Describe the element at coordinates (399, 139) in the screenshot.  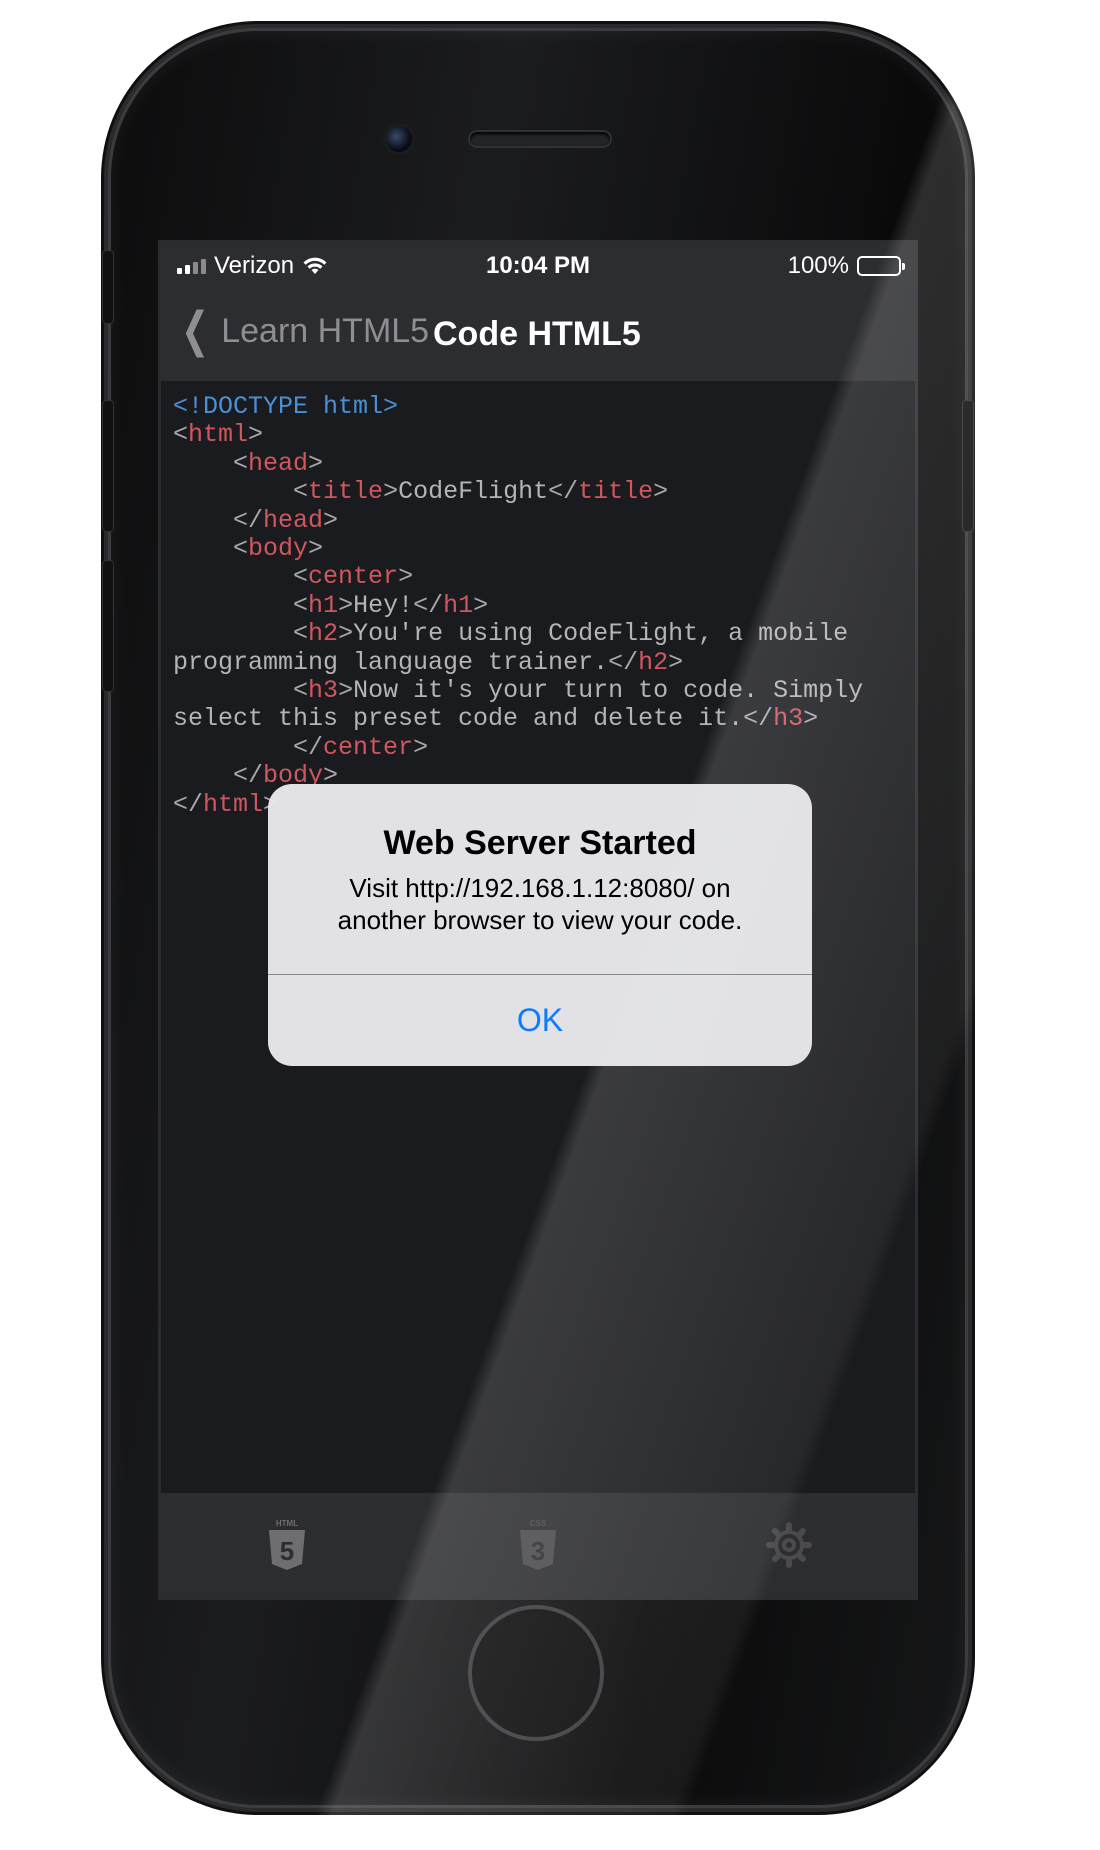
I see `front-camera` at that location.